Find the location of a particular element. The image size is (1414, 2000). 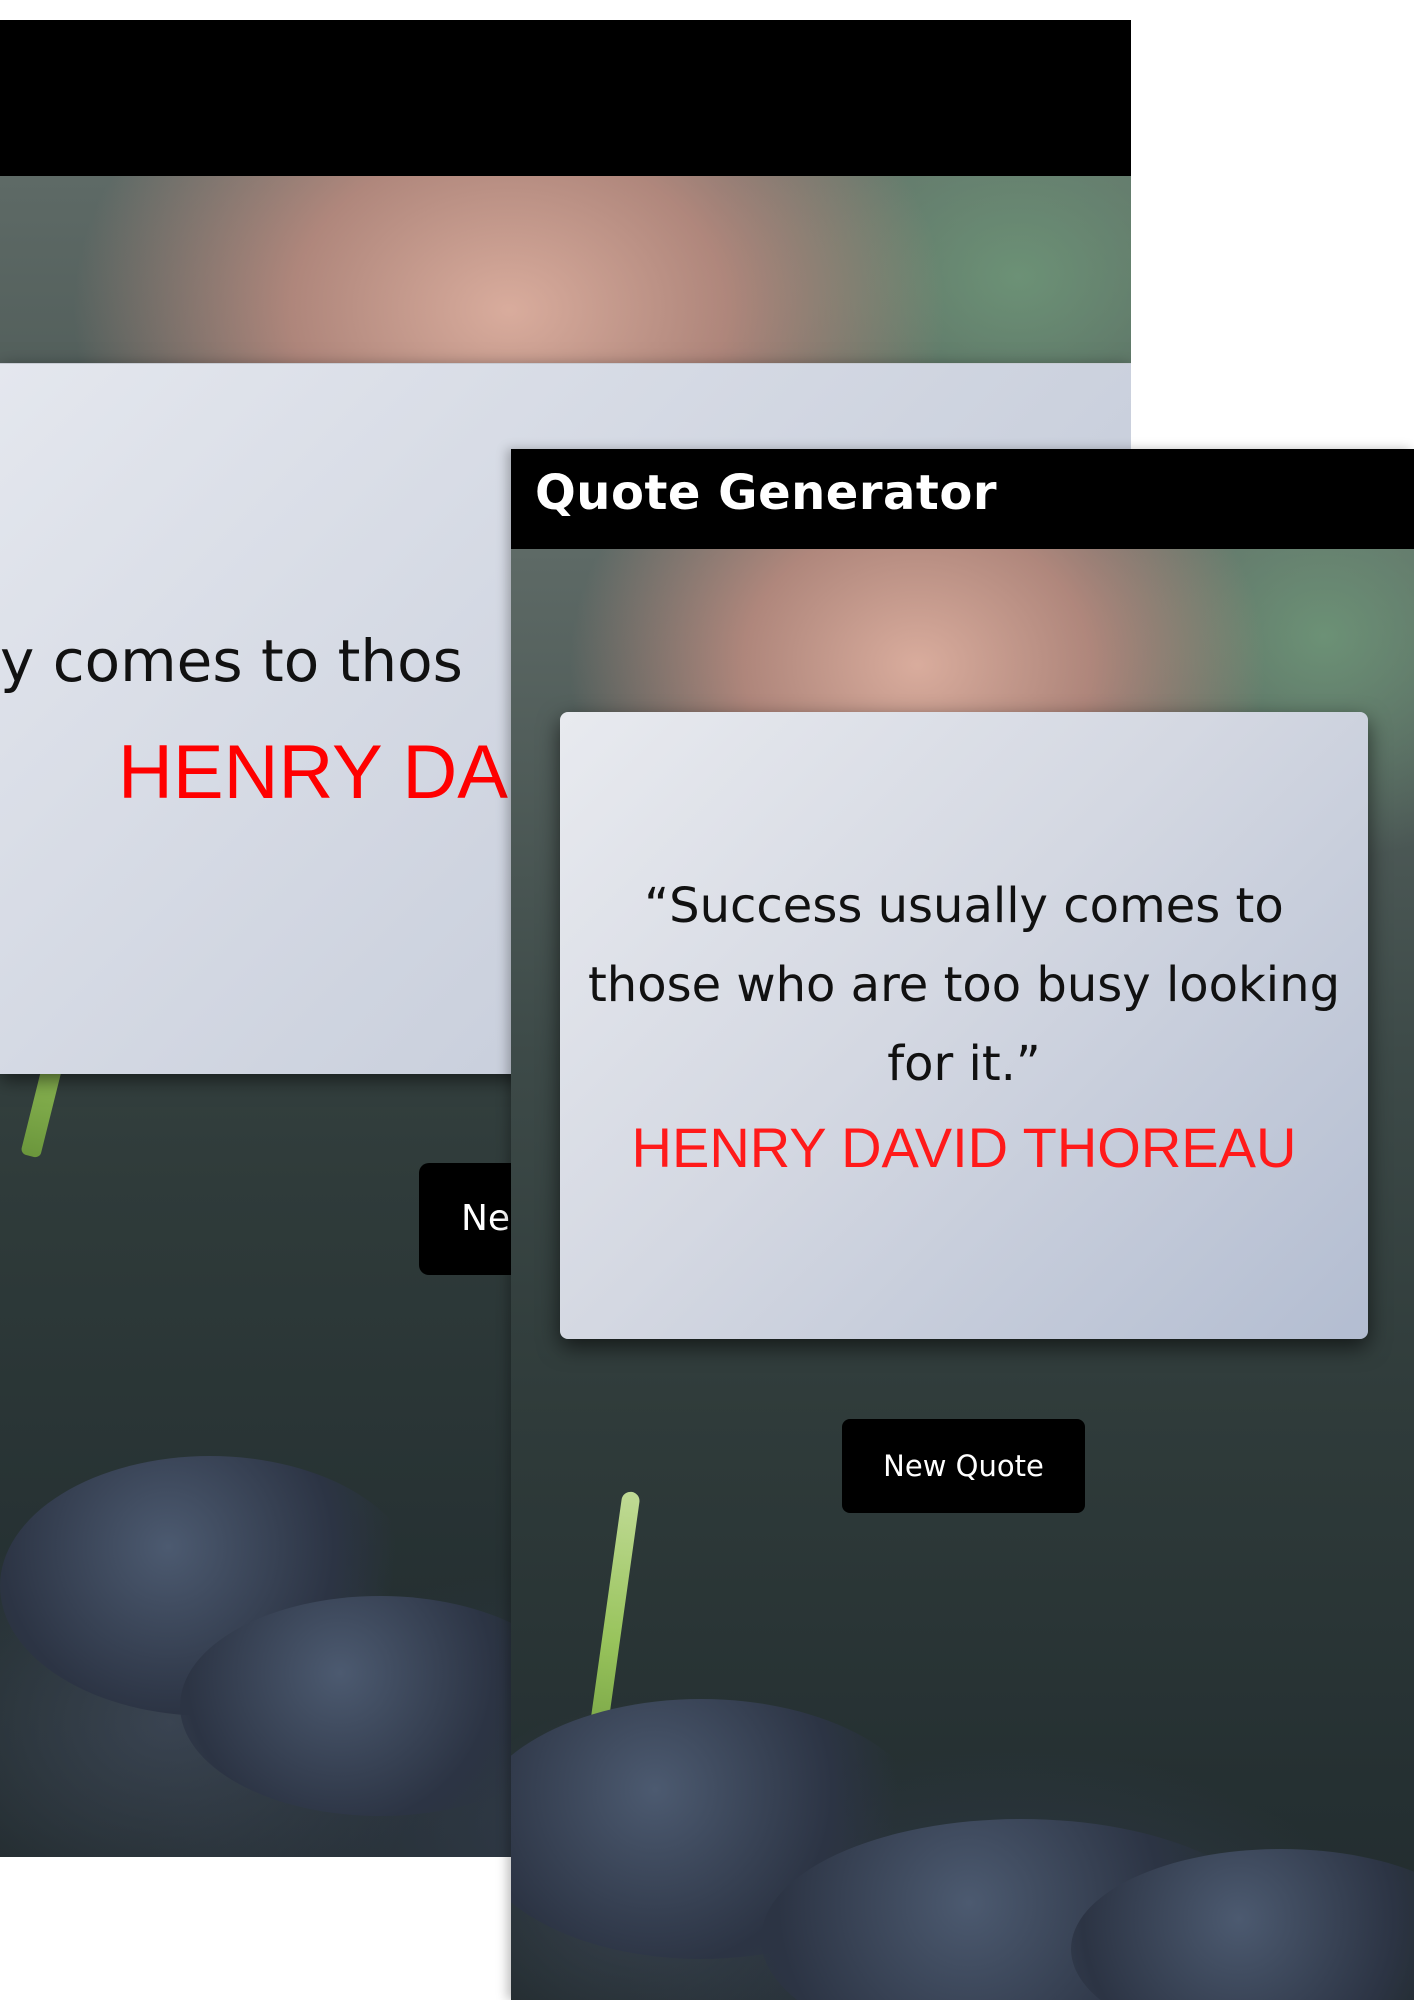

header-bar: Quote Generator is located at coordinates (962, 499).